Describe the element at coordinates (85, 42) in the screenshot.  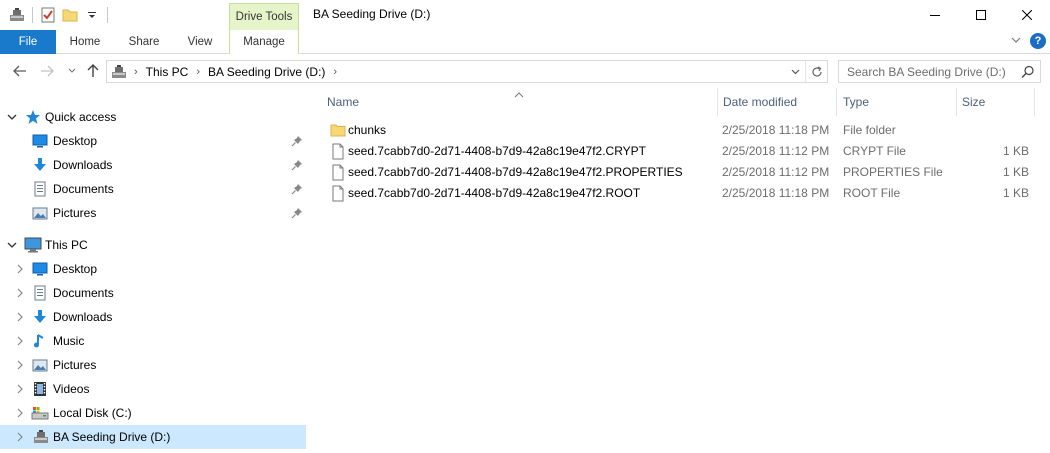
I see `tab-home: Home` at that location.